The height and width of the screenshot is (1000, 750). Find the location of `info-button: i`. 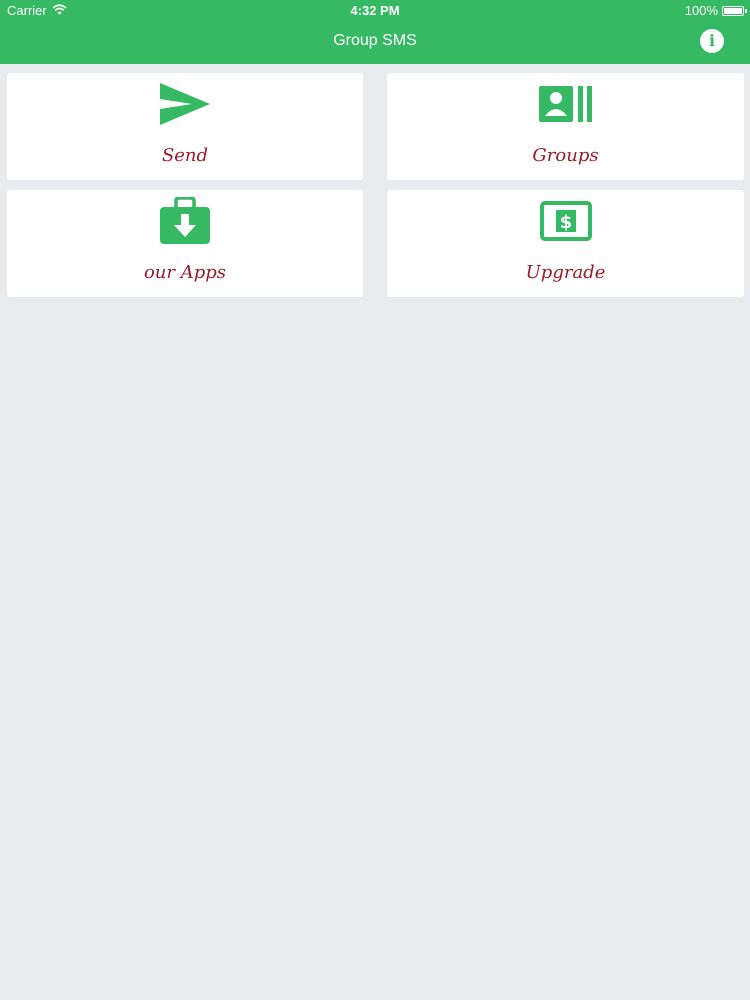

info-button: i is located at coordinates (712, 41).